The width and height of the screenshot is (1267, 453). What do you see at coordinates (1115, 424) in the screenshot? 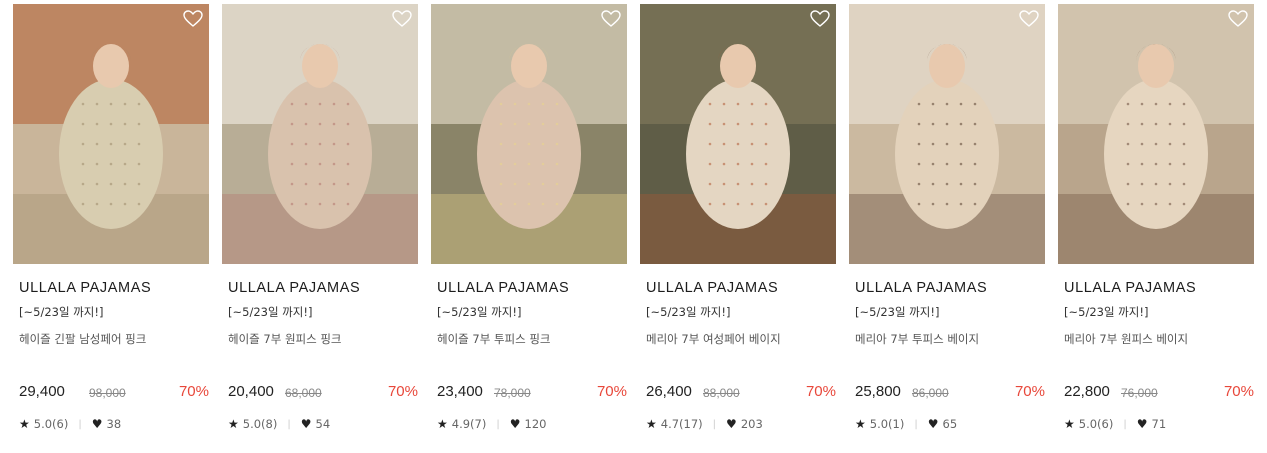
I see `review-like-row: ★ 5.0(6) | ♥ 71` at bounding box center [1115, 424].